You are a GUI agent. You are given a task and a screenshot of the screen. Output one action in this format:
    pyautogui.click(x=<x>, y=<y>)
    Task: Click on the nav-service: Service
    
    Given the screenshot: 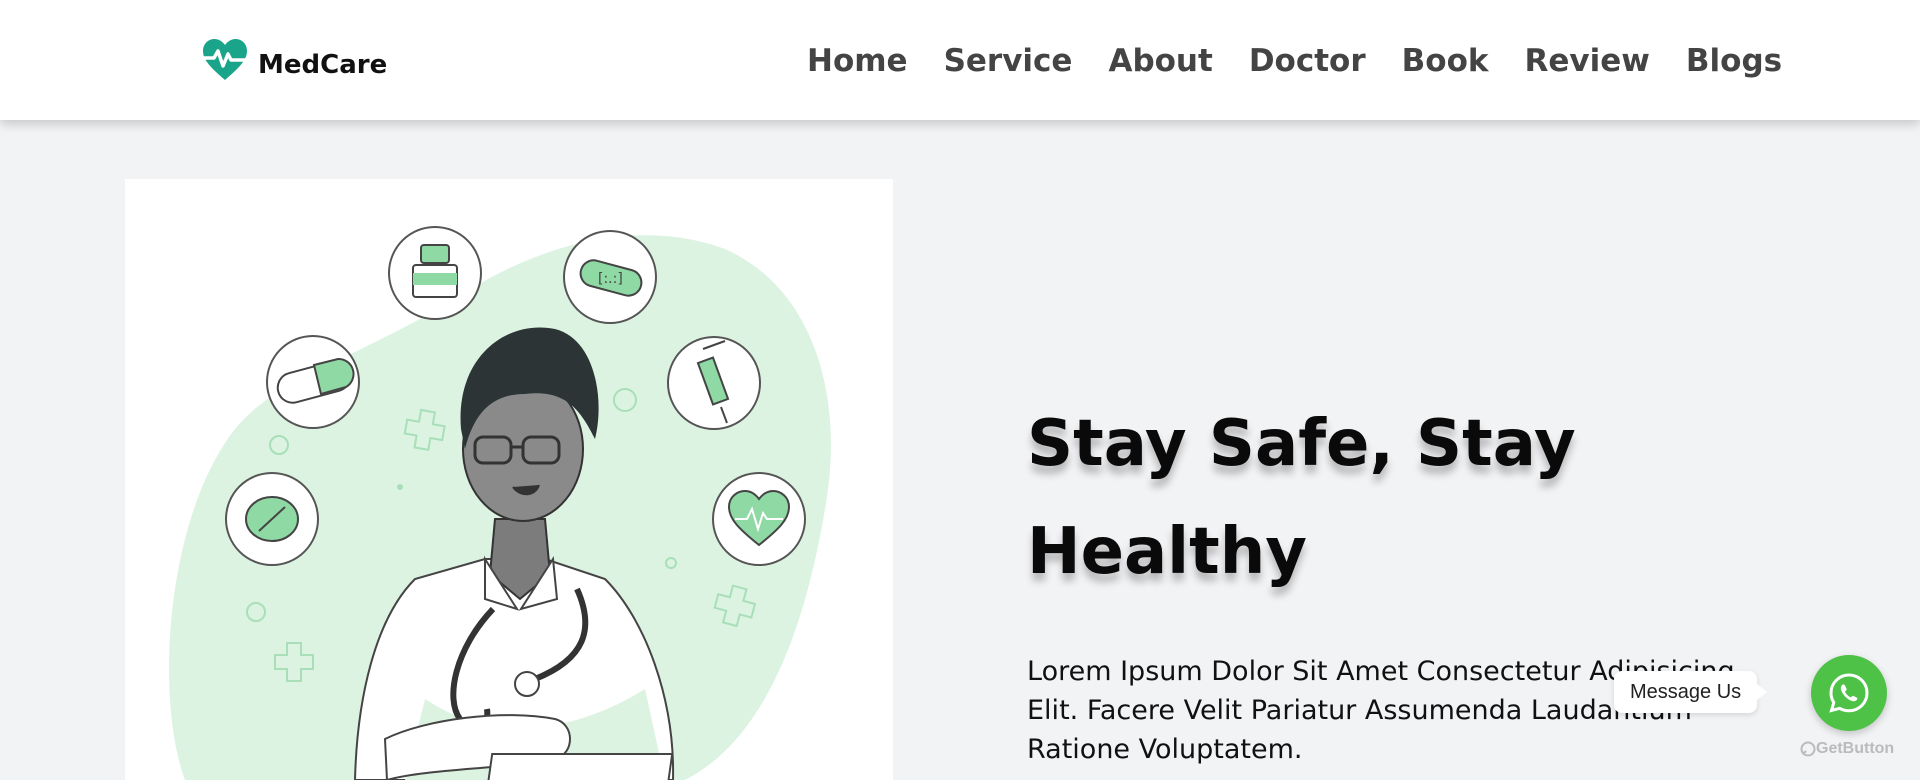 What is the action you would take?
    pyautogui.click(x=1008, y=61)
    